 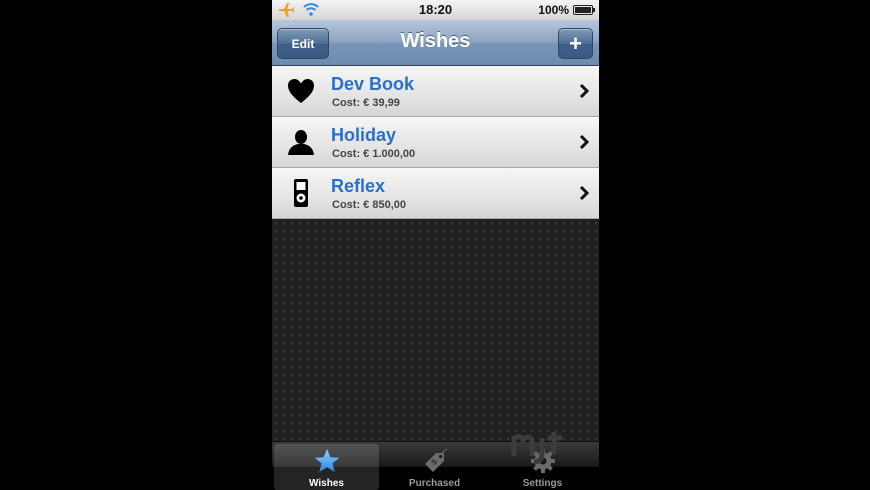 What do you see at coordinates (327, 460) in the screenshot?
I see `star-icon` at bounding box center [327, 460].